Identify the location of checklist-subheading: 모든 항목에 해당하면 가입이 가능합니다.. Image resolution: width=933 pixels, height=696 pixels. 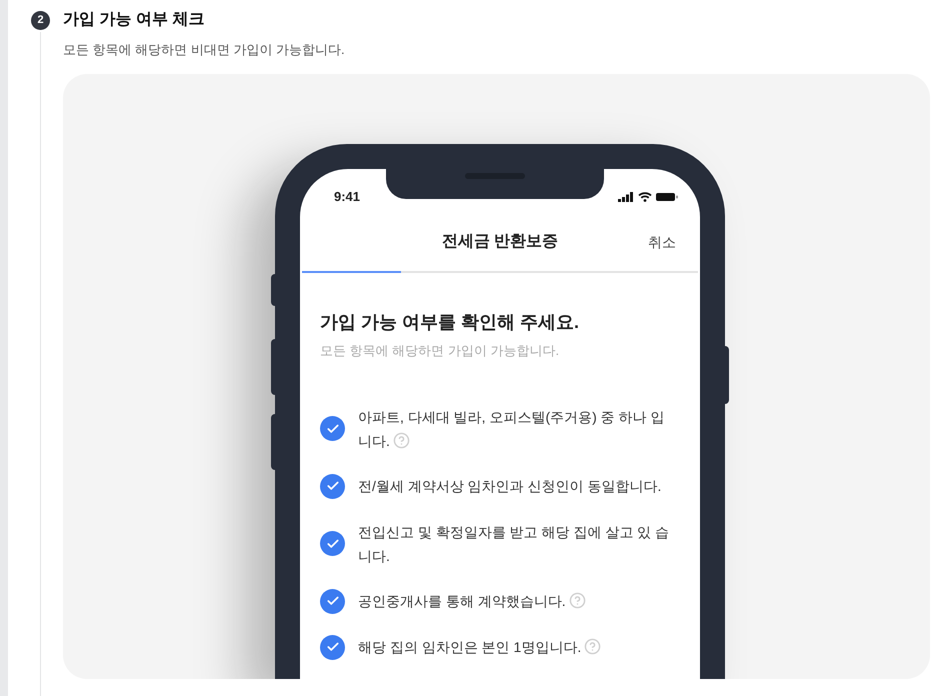
(440, 351).